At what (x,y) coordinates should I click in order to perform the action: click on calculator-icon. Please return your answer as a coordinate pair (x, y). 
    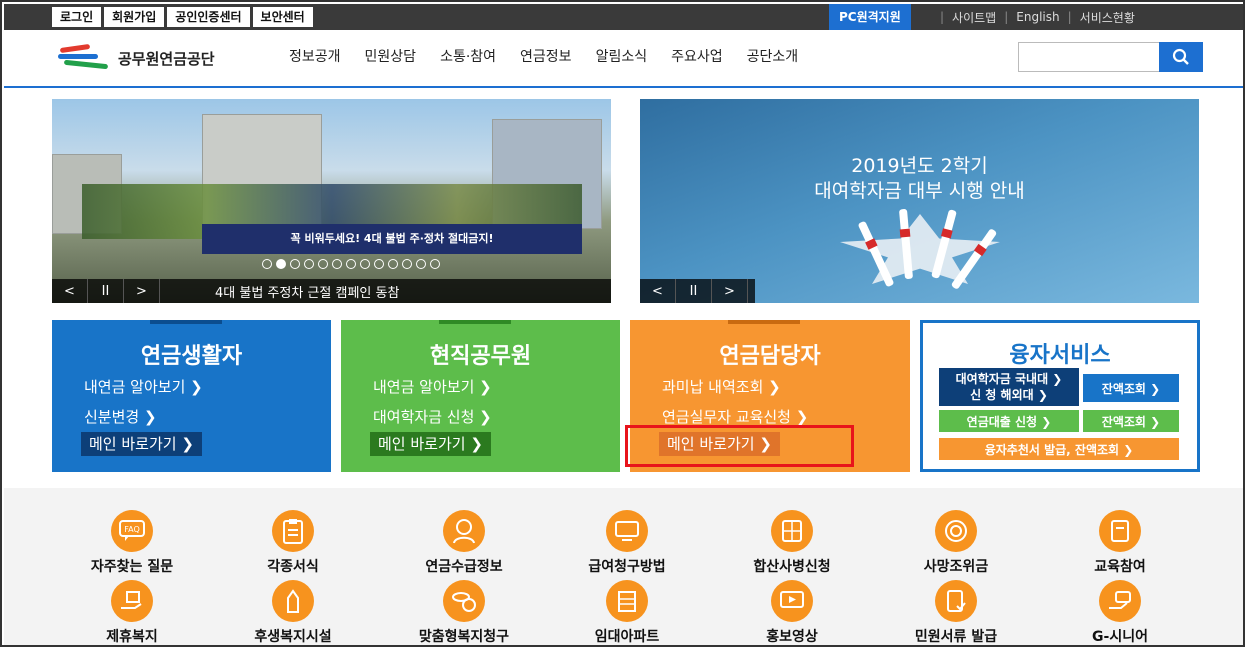
    Looking at the image, I should click on (792, 531).